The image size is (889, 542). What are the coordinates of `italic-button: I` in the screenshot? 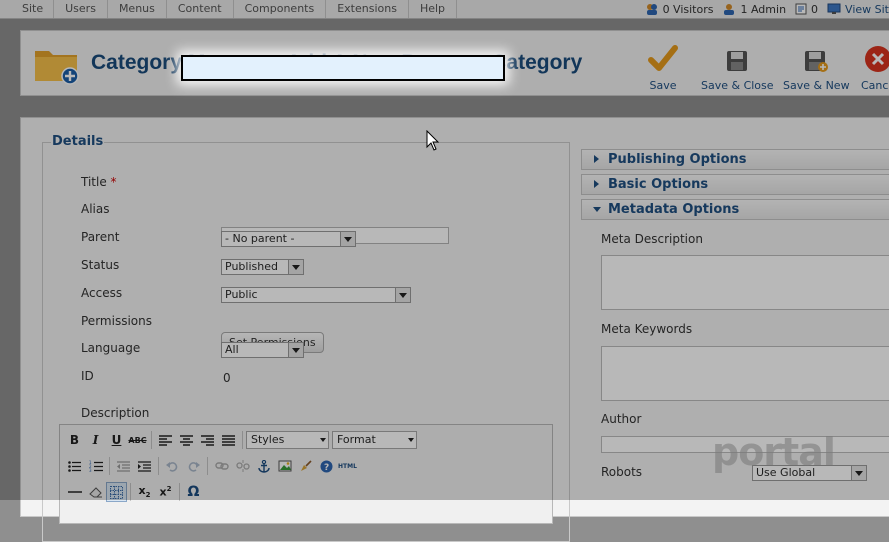 It's located at (95, 440).